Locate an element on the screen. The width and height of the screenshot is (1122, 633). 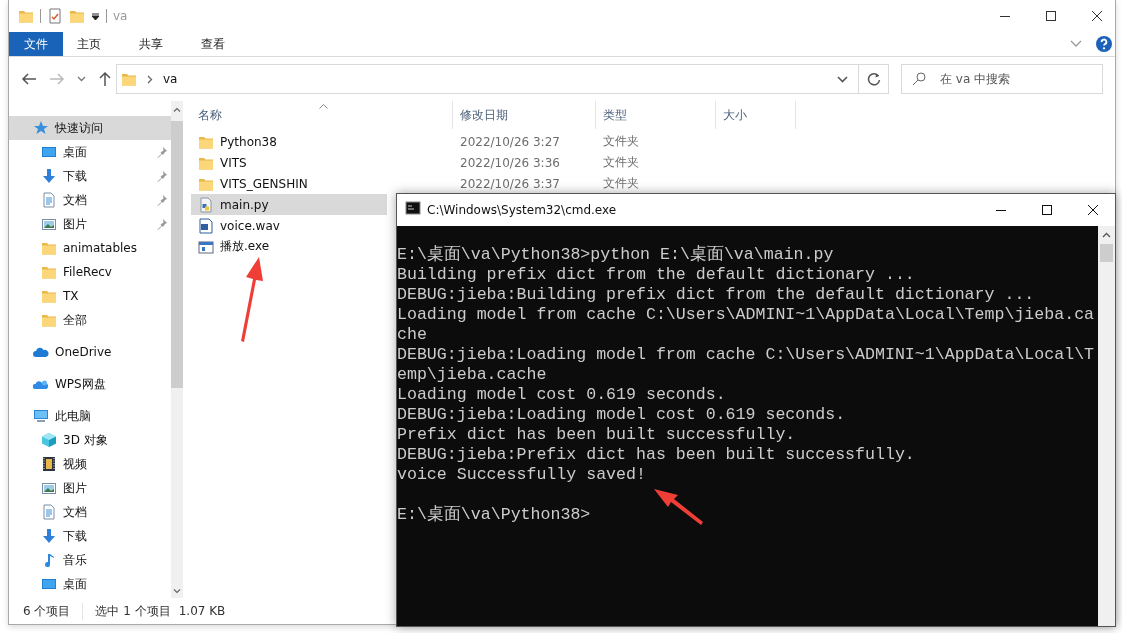
scroll-up-icon is located at coordinates (177, 109).